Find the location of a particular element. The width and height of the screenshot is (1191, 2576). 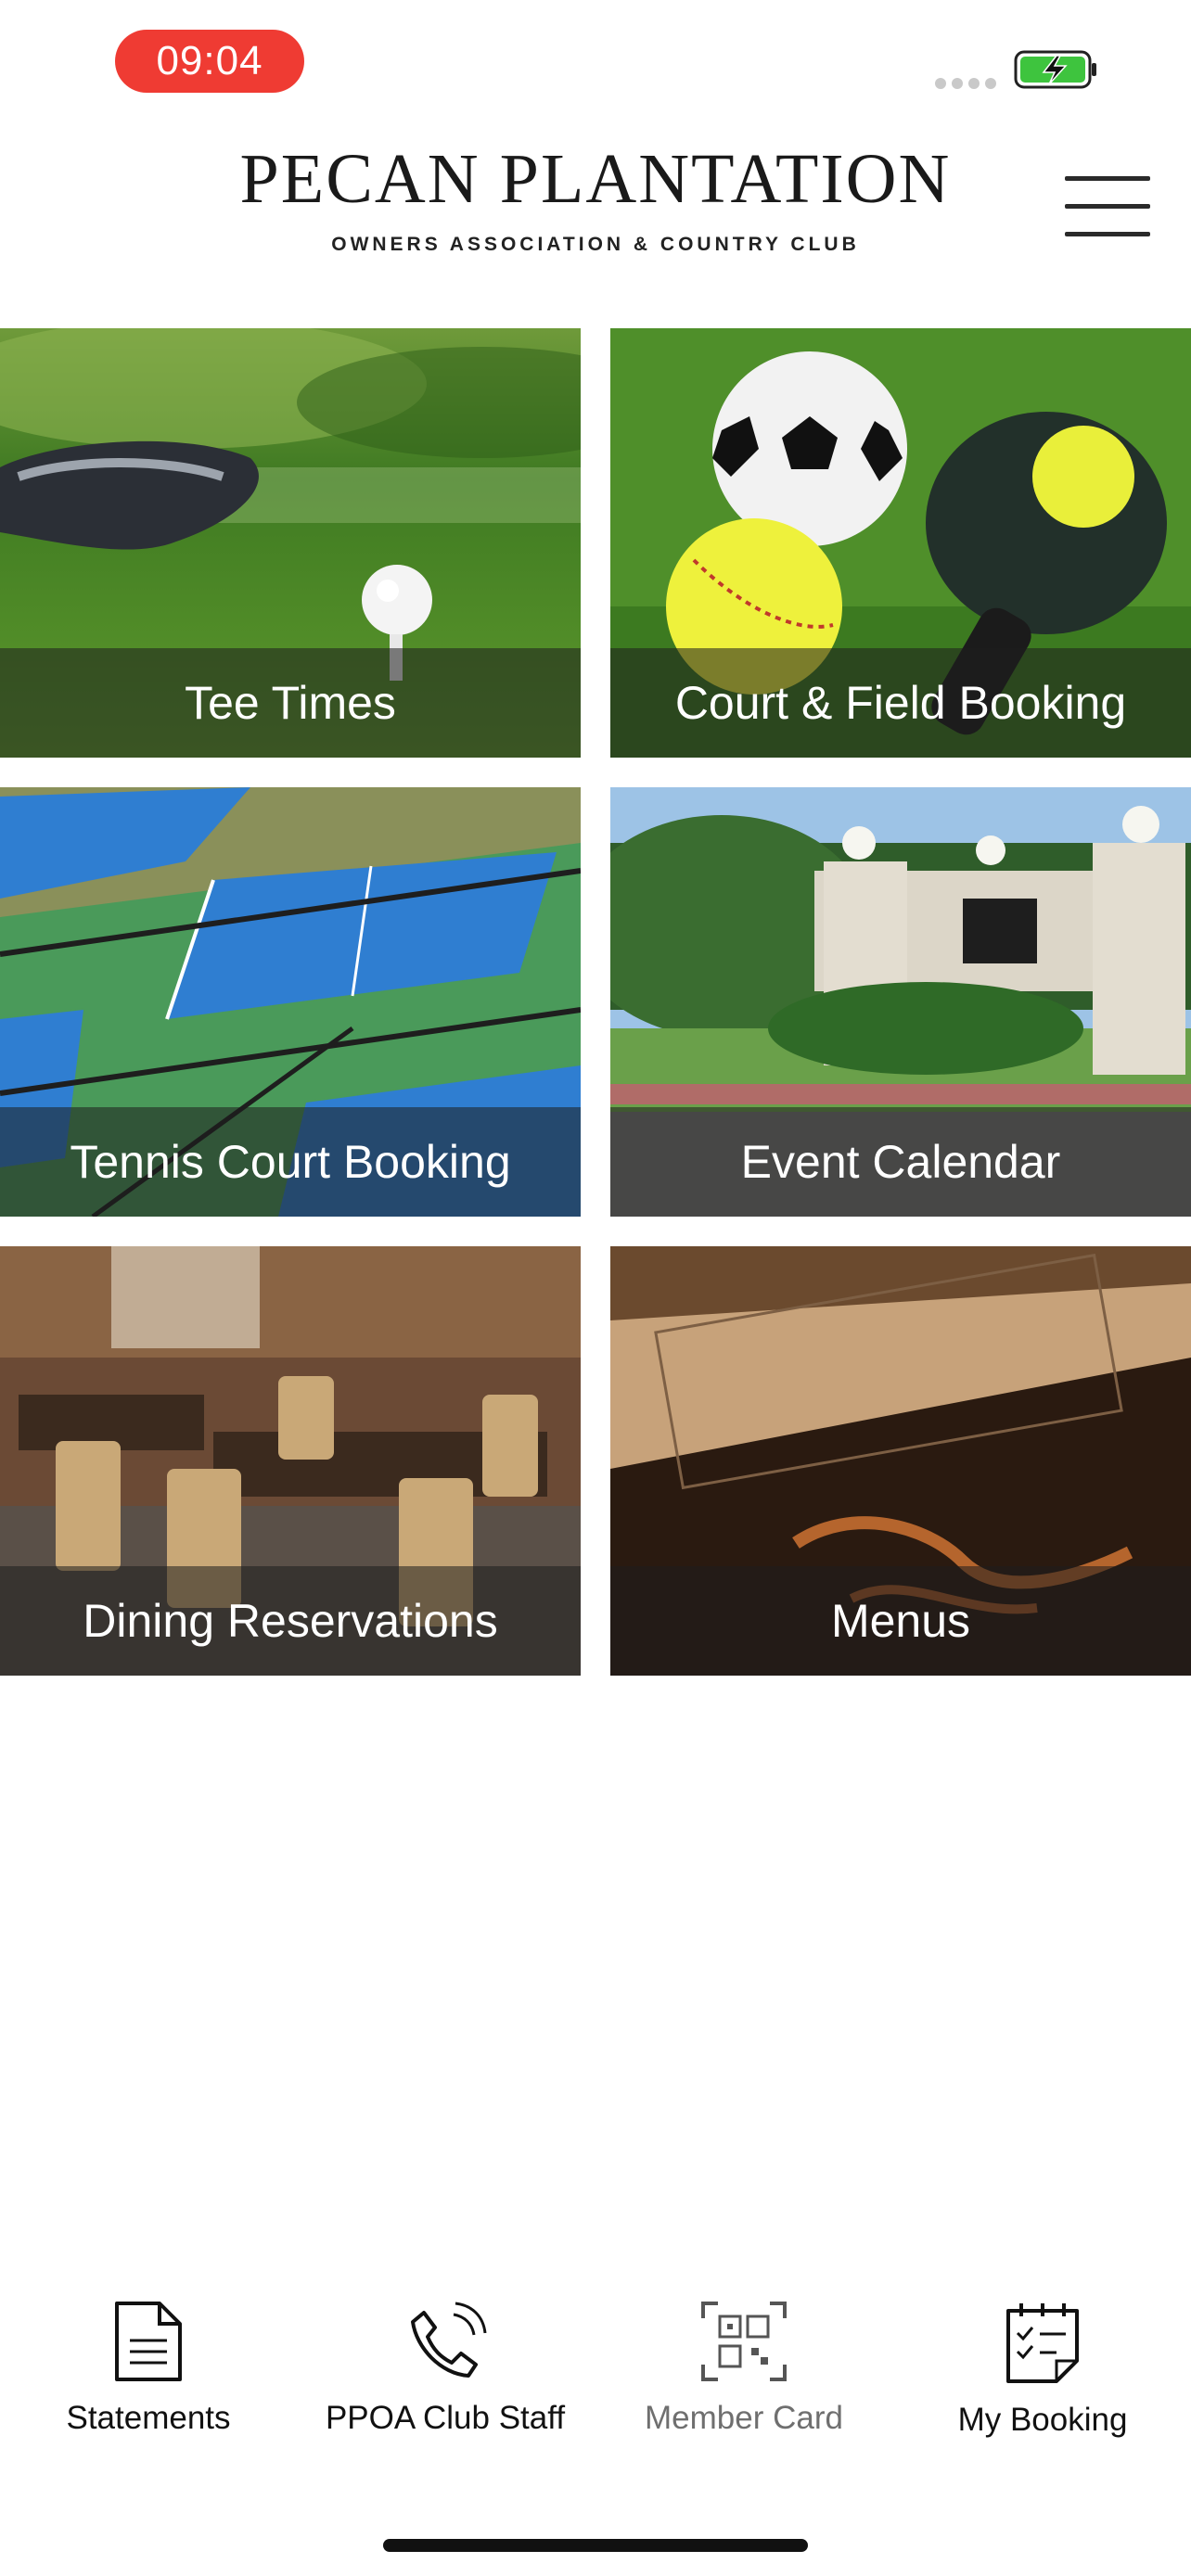

tile-label-bar: Tennis Court Booking is located at coordinates (290, 1162).